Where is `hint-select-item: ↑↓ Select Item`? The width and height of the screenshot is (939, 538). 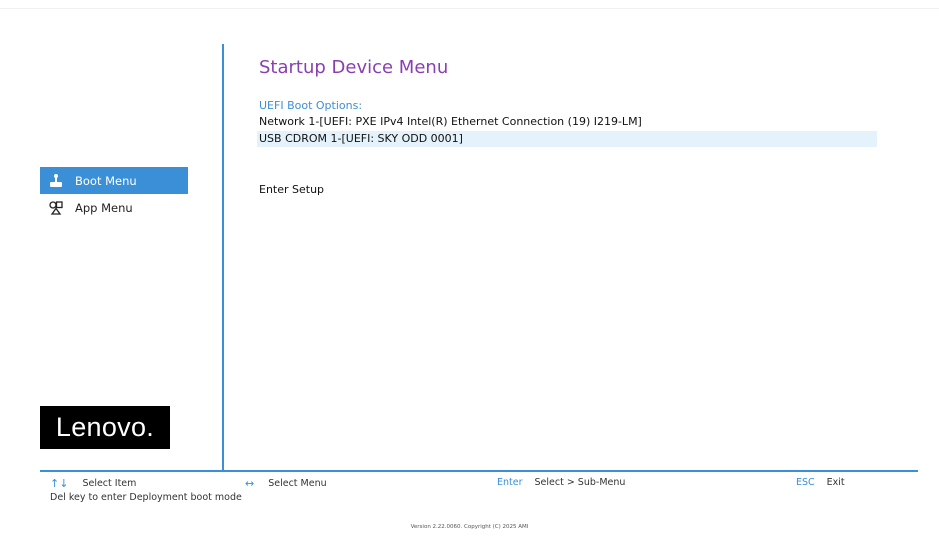 hint-select-item: ↑↓ Select Item is located at coordinates (93, 483).